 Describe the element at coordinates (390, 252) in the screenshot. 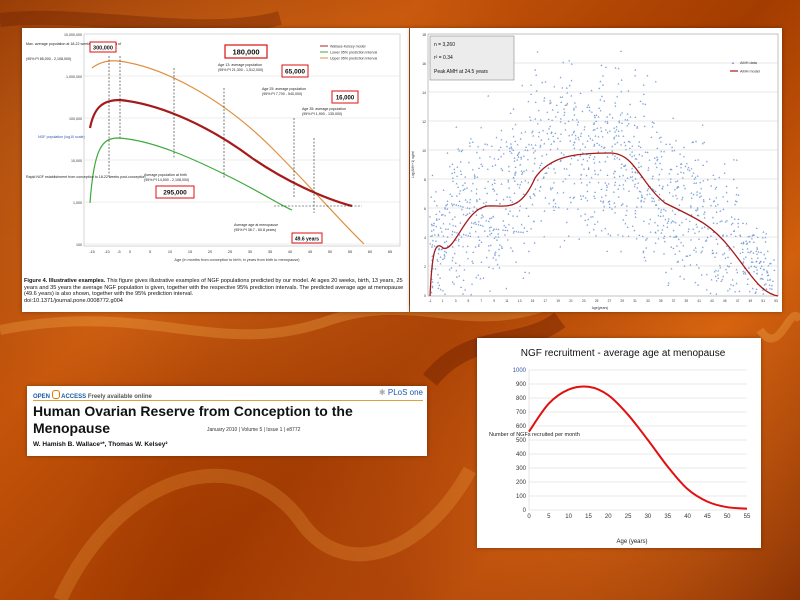

I see `fig4-xtick-label: 65` at that location.